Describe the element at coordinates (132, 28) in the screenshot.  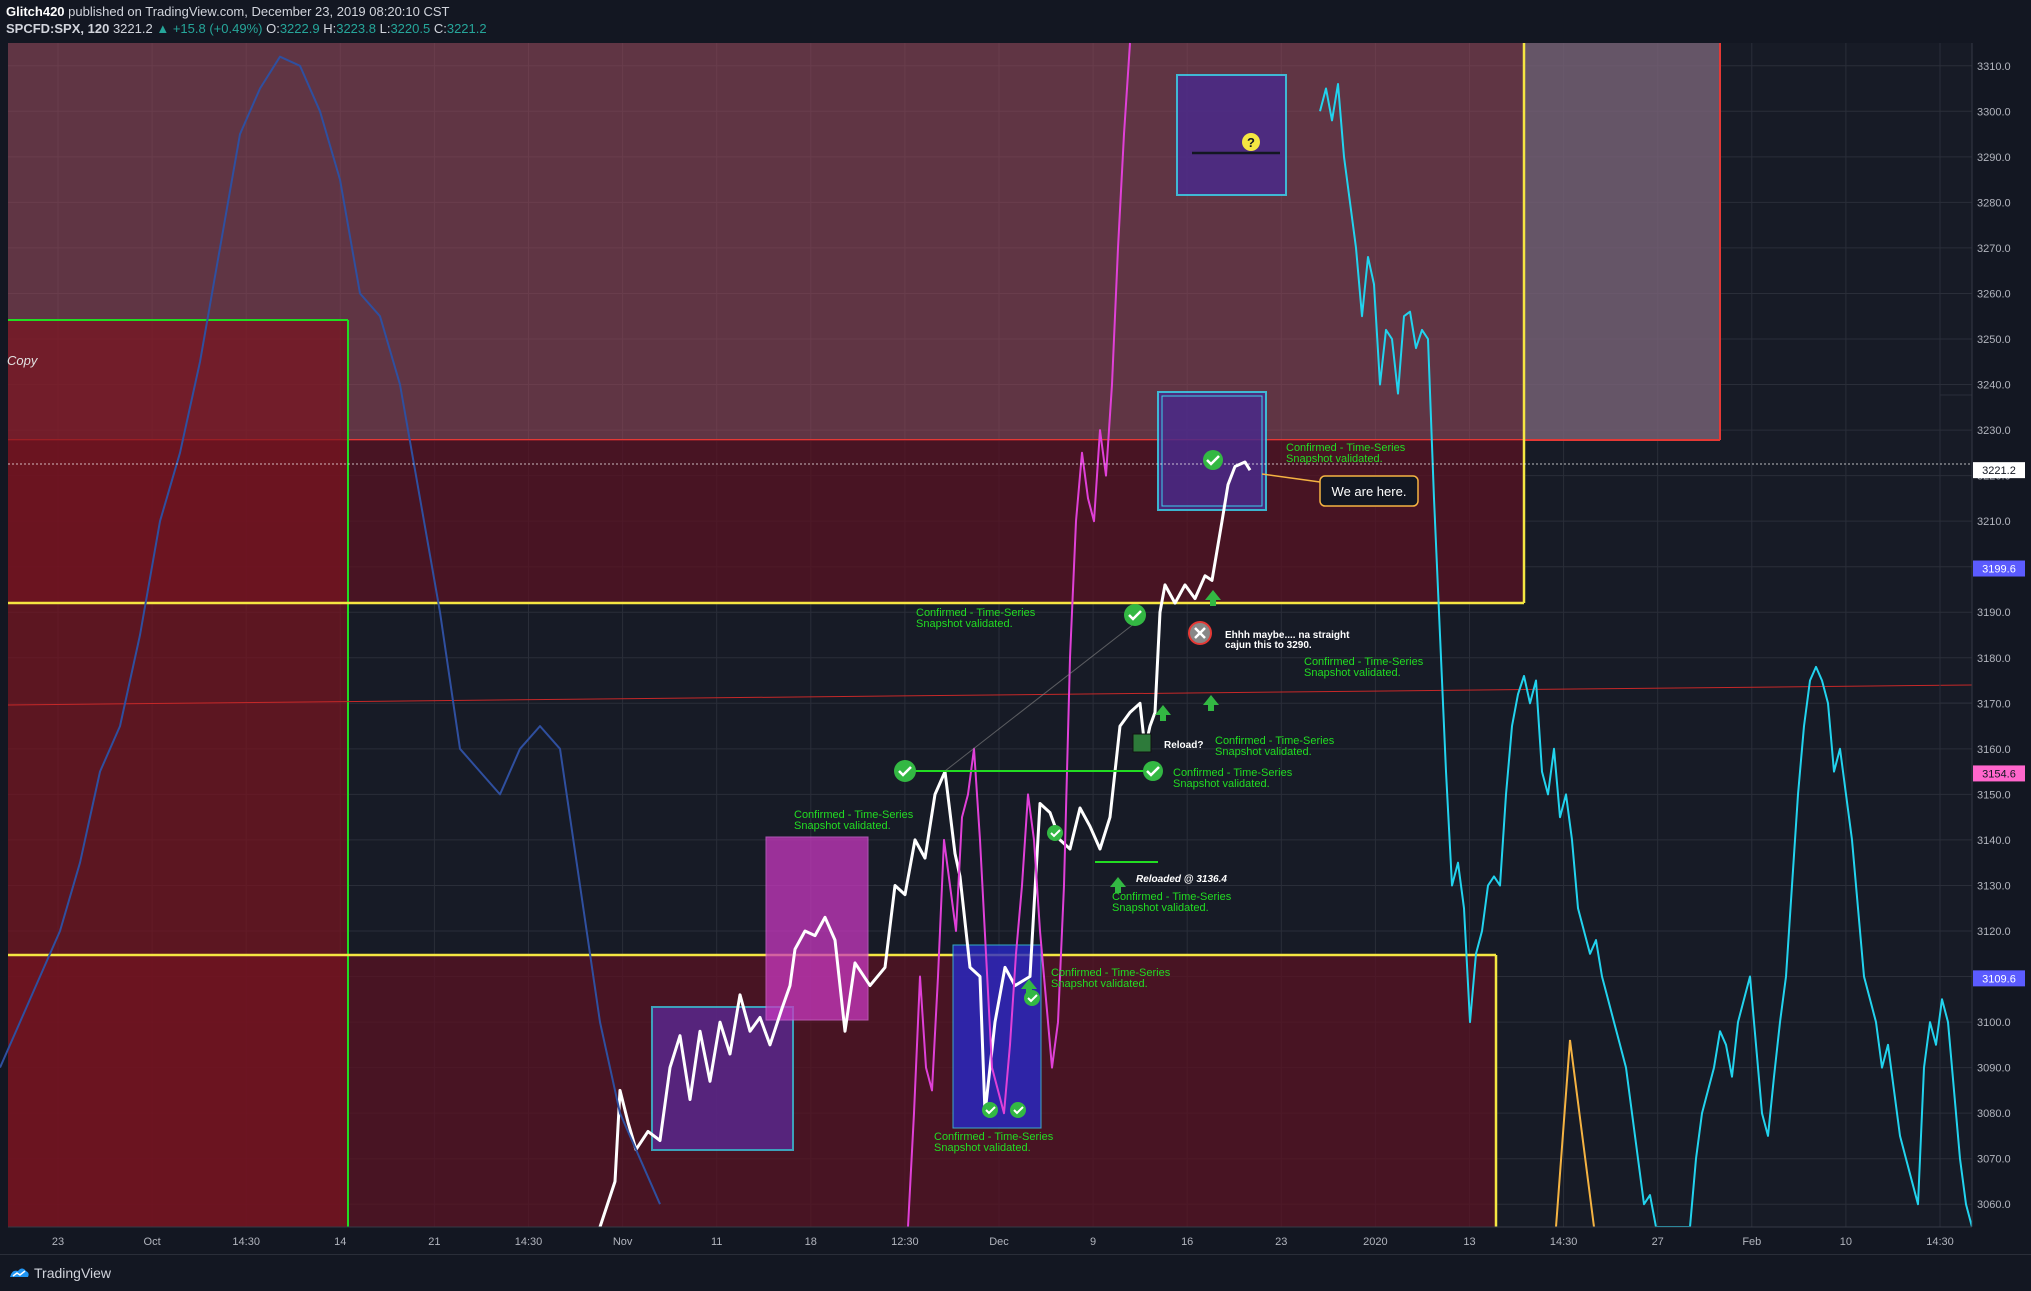
I see `last-price: 3221.2` at that location.